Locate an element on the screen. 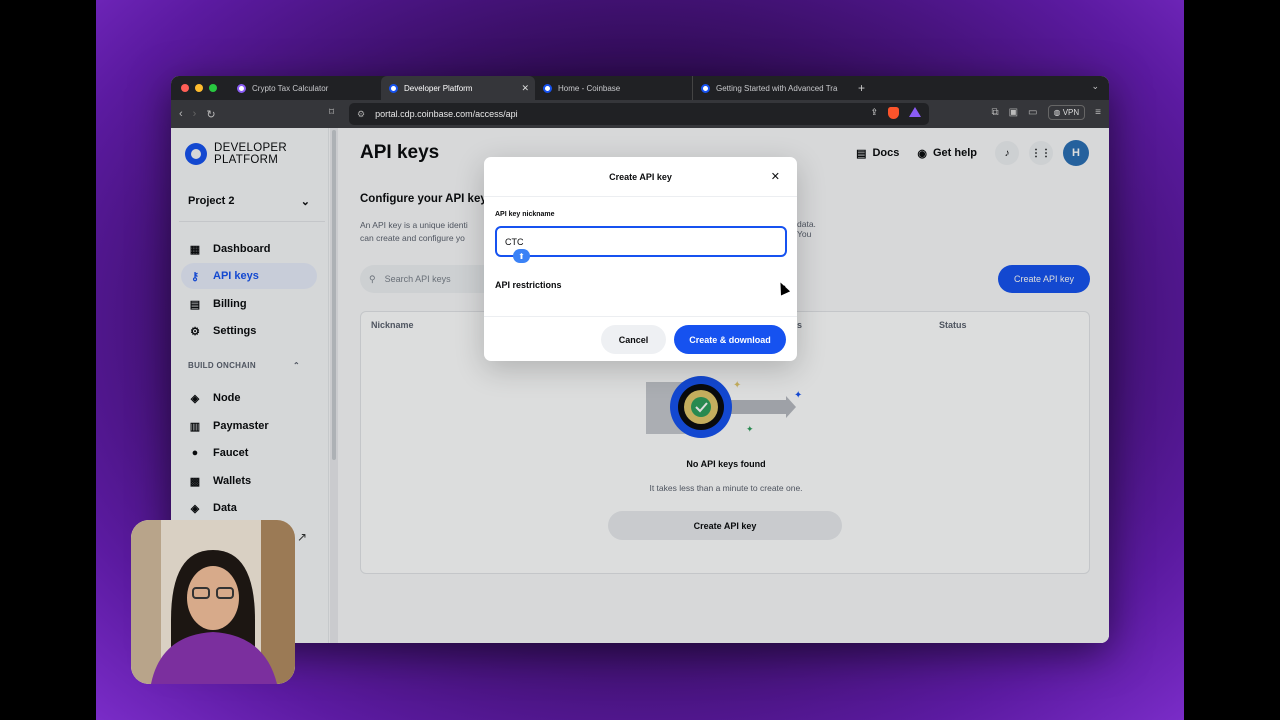 This screenshot has height=720, width=1280. vpn-button: ◍ VPN is located at coordinates (1066, 112).